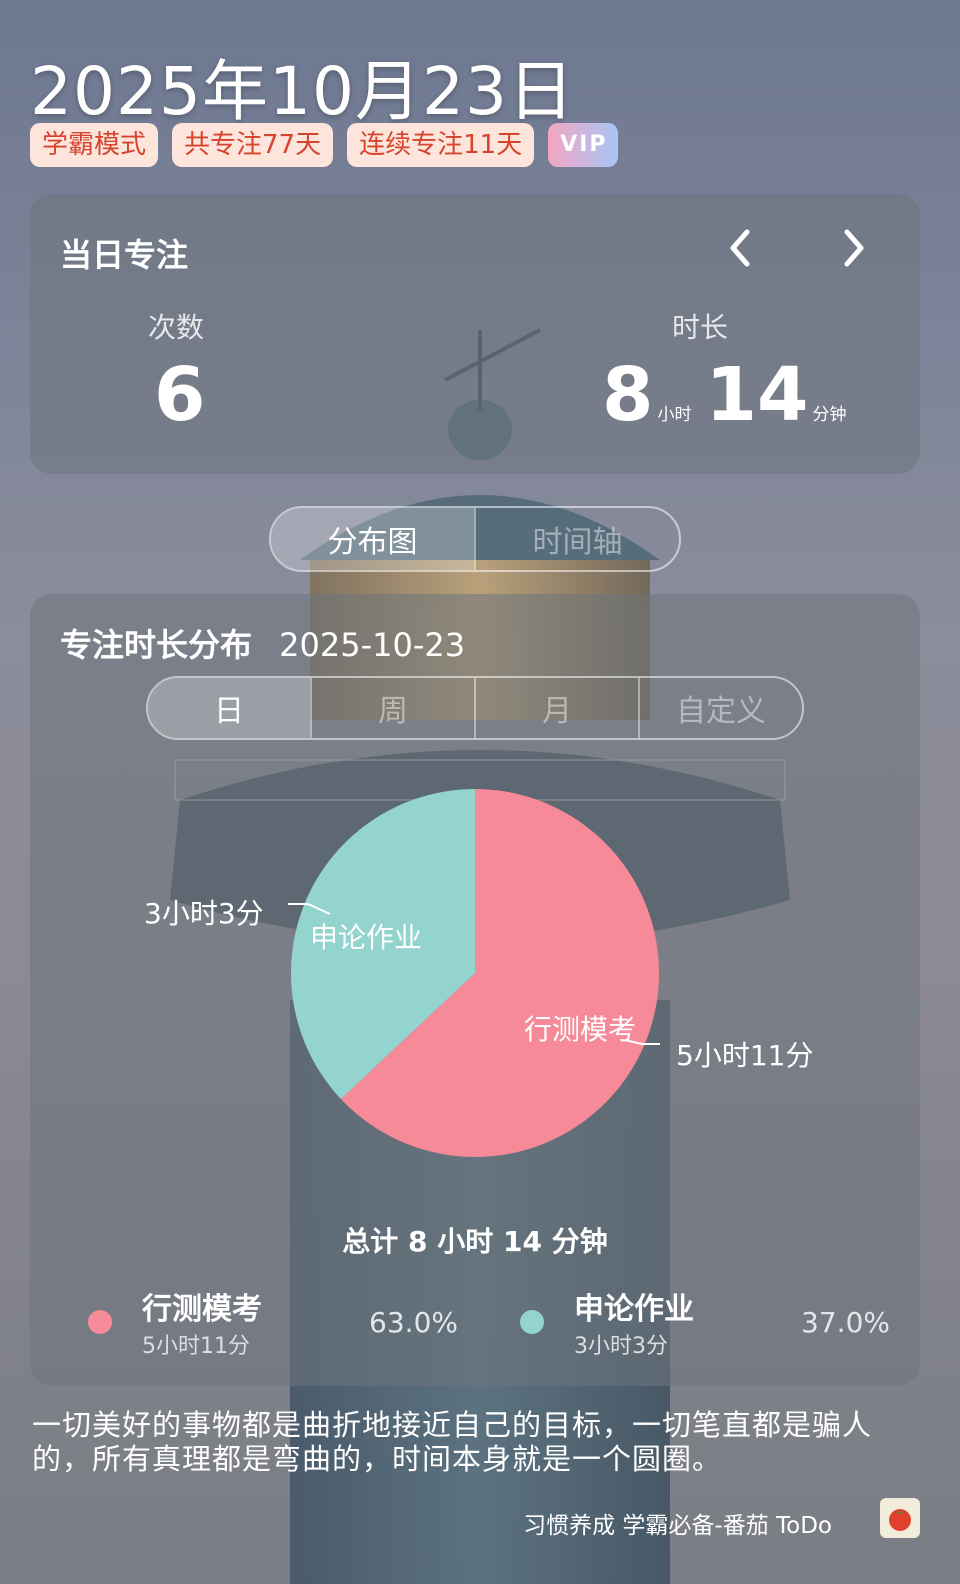  I want to click on tomato-app-icon, so click(900, 1518).